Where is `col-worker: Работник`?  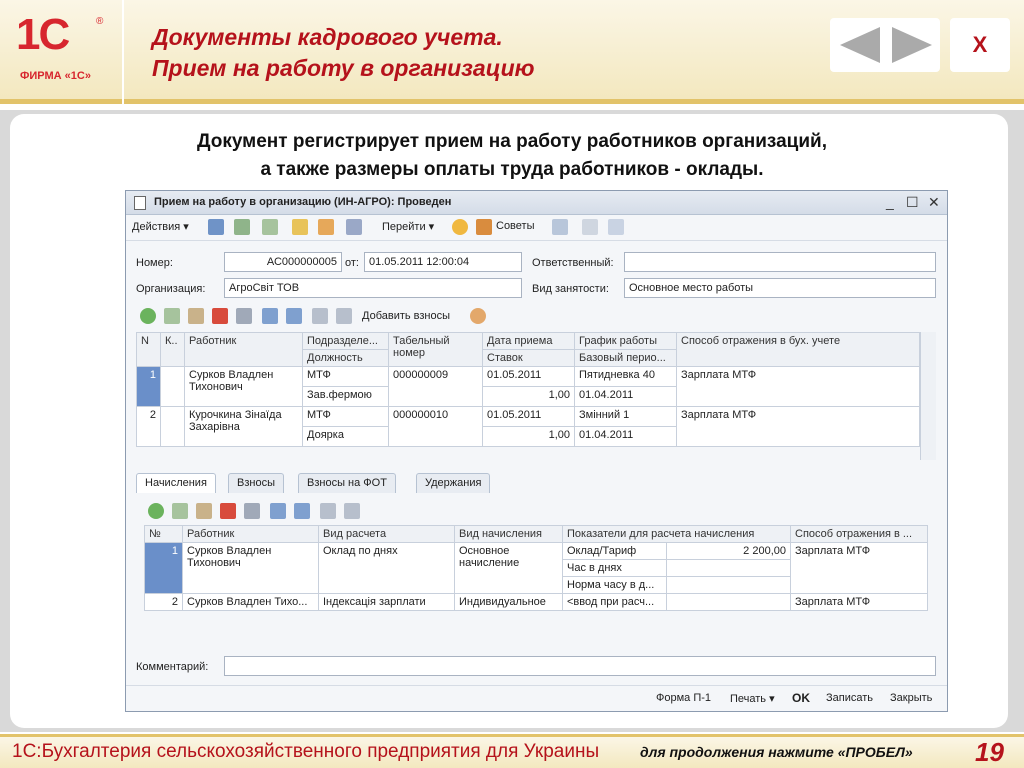
col-worker: Работник is located at coordinates (243, 349).